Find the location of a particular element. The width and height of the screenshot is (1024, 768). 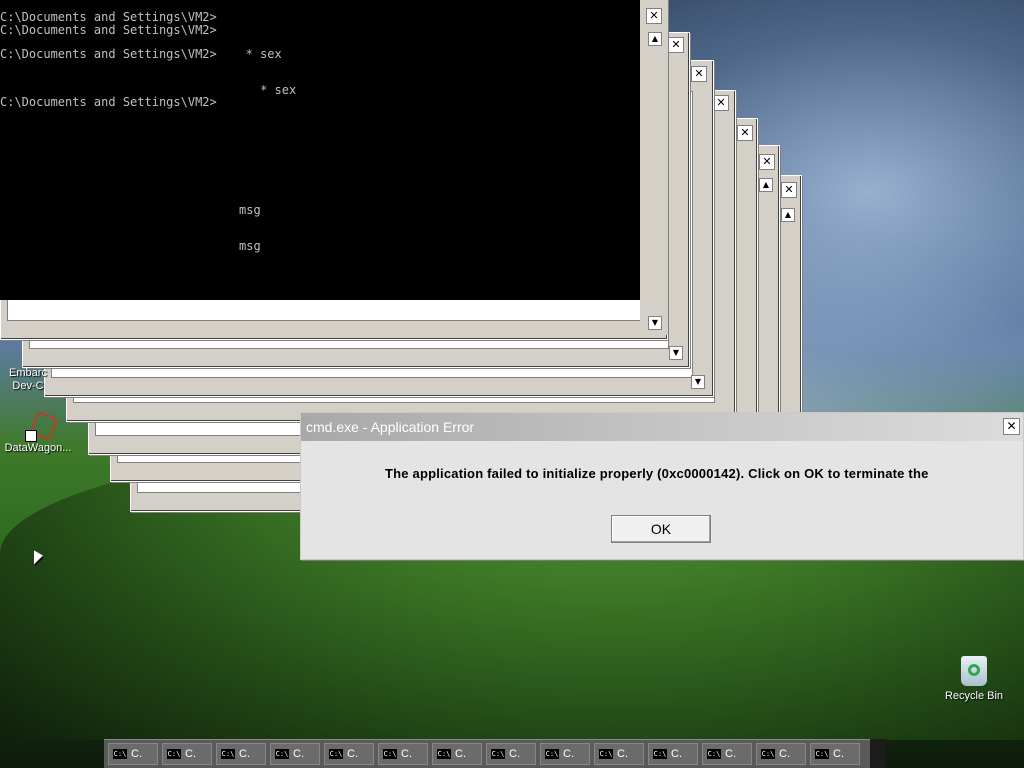

ok-button: OK is located at coordinates (661, 529).